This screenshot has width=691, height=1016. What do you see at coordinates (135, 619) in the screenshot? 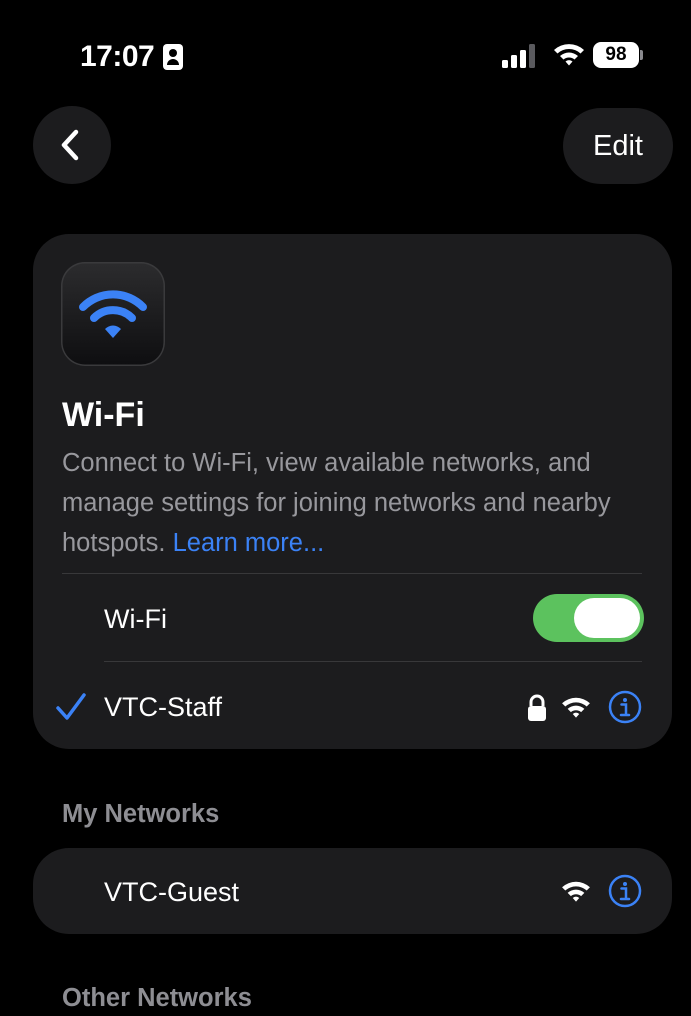
I see `wifi-toggle-label: Wi-Fi` at bounding box center [135, 619].